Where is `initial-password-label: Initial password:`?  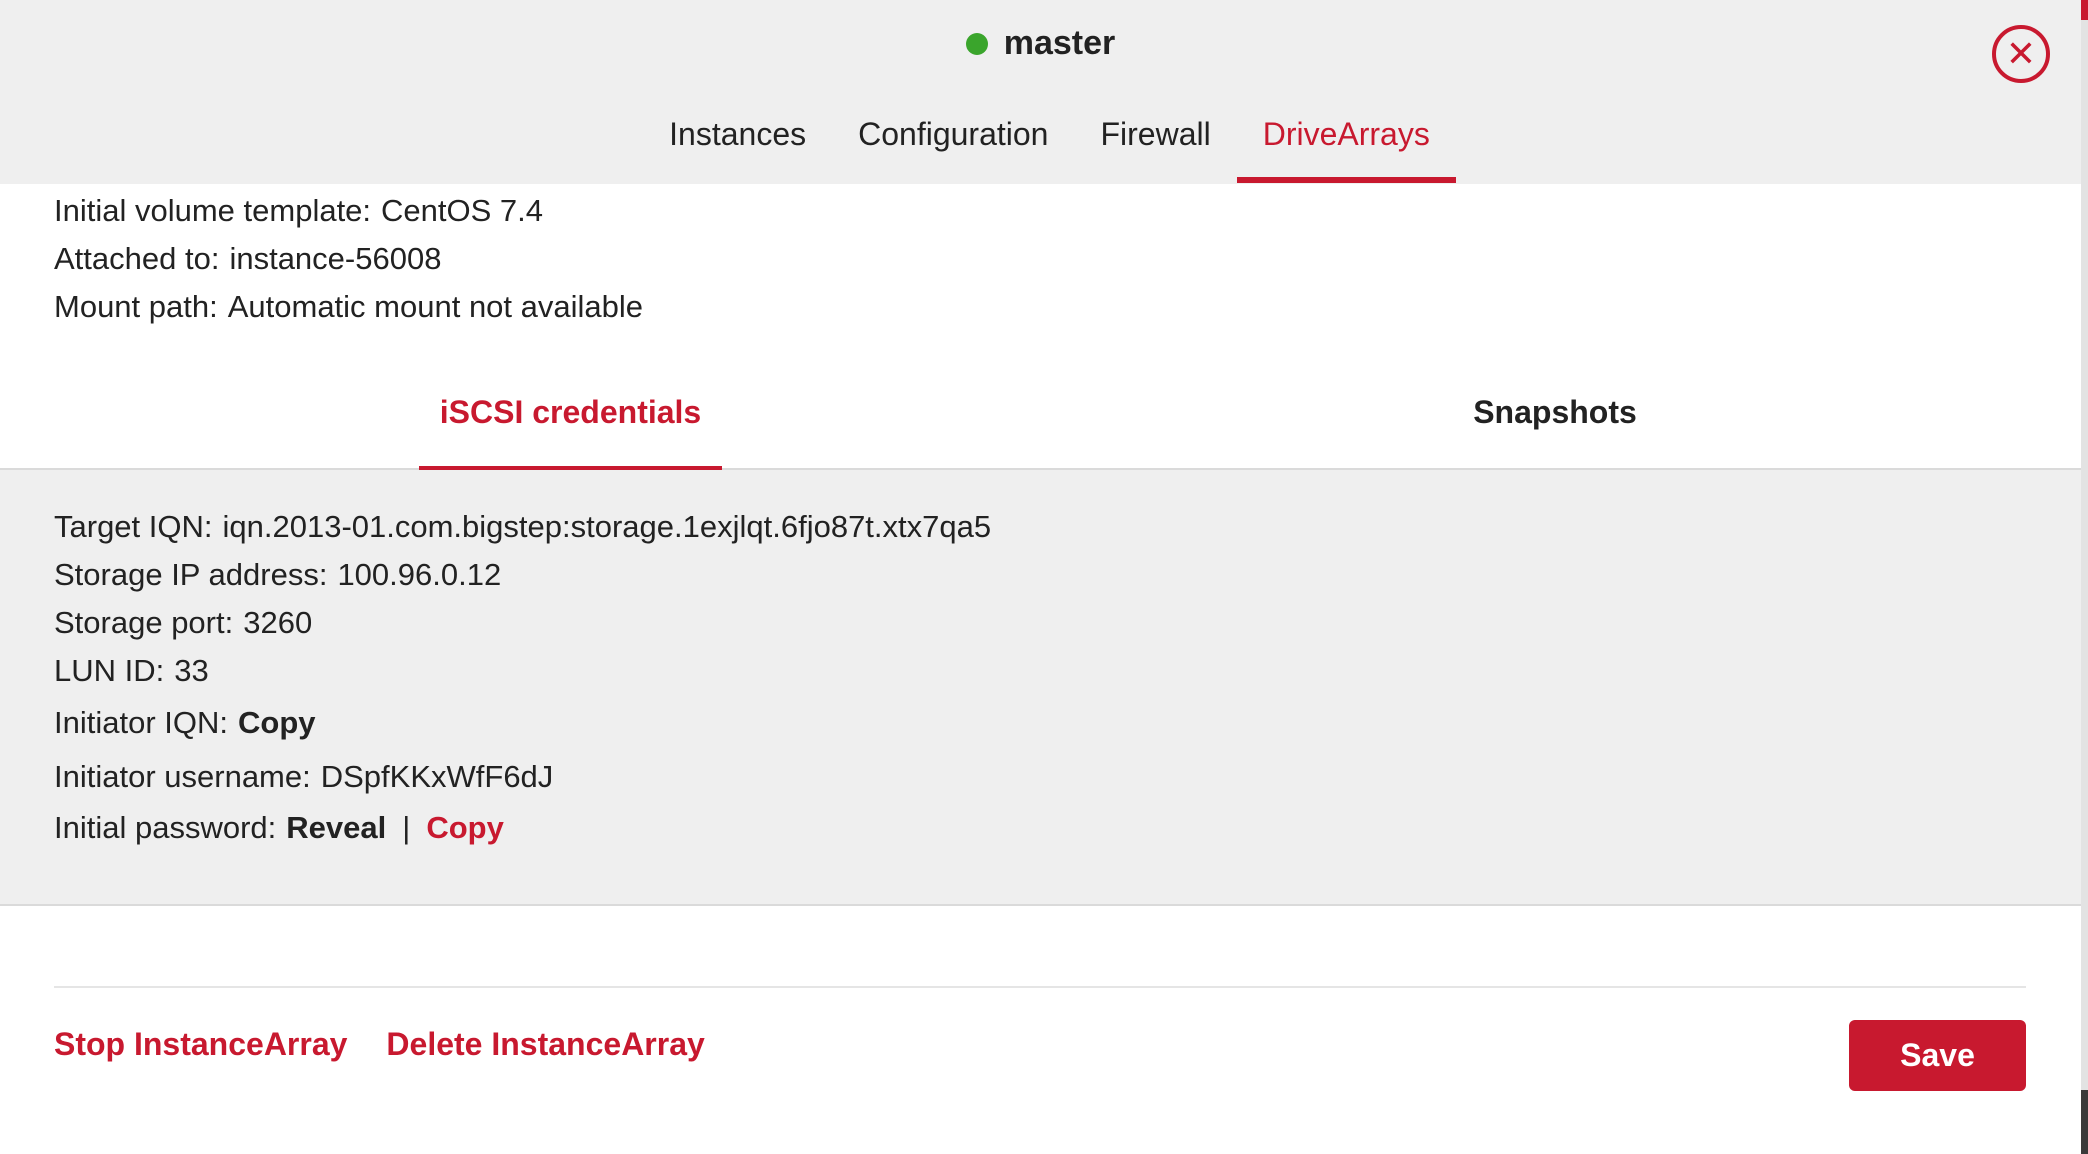
initial-password-label: Initial password: is located at coordinates (165, 827).